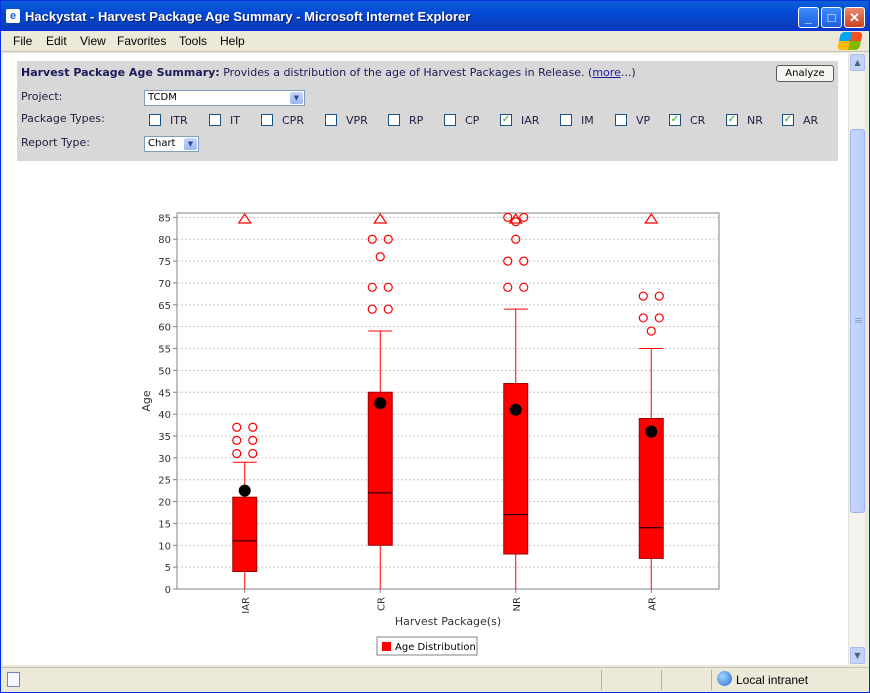 Image resolution: width=870 pixels, height=693 pixels. What do you see at coordinates (164, 393) in the screenshot?
I see `y-tick-label: 45` at bounding box center [164, 393].